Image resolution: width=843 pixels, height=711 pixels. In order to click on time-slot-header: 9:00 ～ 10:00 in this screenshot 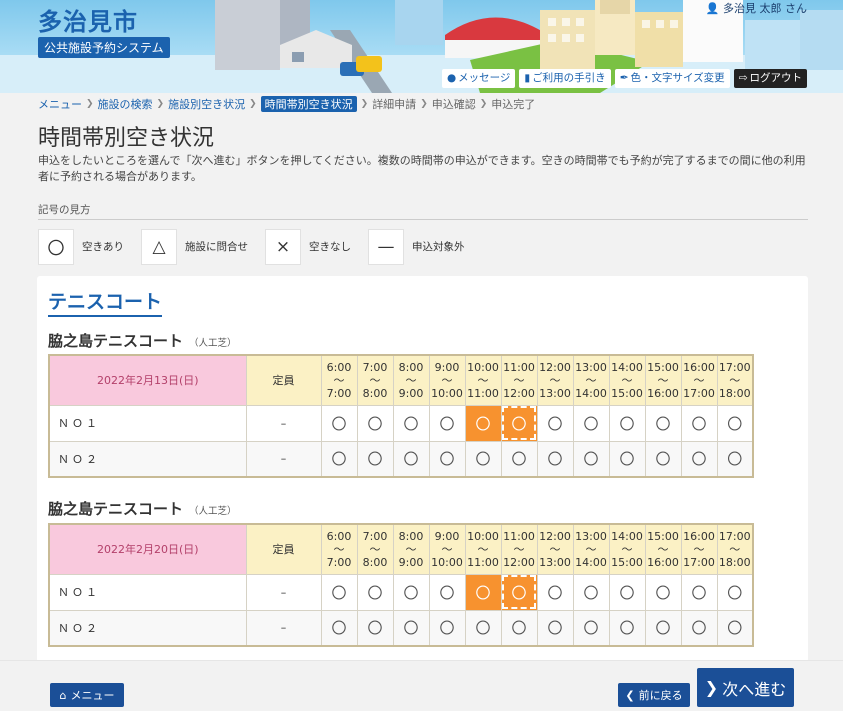, I will do `click(447, 380)`.